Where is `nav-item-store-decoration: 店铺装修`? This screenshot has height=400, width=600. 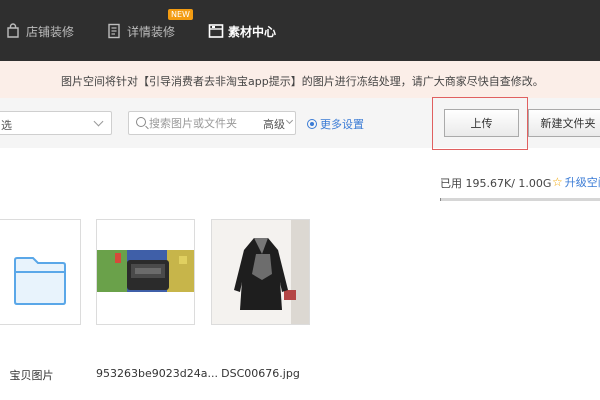 nav-item-store-decoration: 店铺装修 is located at coordinates (40, 31).